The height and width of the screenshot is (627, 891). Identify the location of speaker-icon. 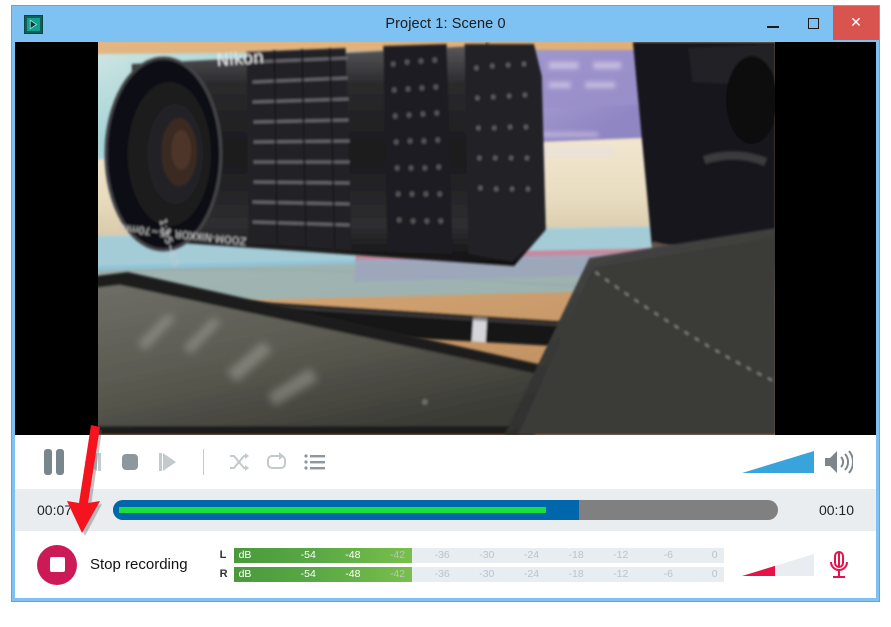
(838, 462).